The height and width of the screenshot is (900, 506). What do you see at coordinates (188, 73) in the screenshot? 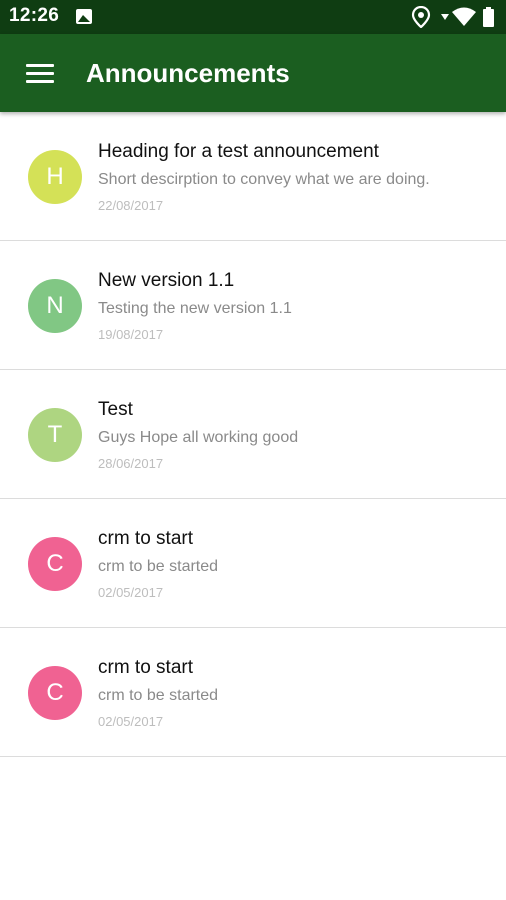
I see `page-title: Announcements` at bounding box center [188, 73].